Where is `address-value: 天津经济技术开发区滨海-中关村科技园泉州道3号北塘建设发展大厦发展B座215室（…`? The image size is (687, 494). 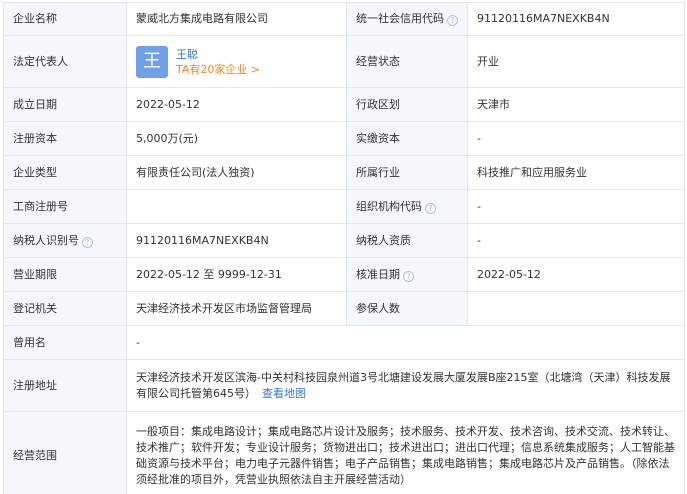
address-value: 天津经济技术开发区滨海-中关村科技园泉州道3号北塘建设发展大厦发展B座215室（… is located at coordinates (403, 385).